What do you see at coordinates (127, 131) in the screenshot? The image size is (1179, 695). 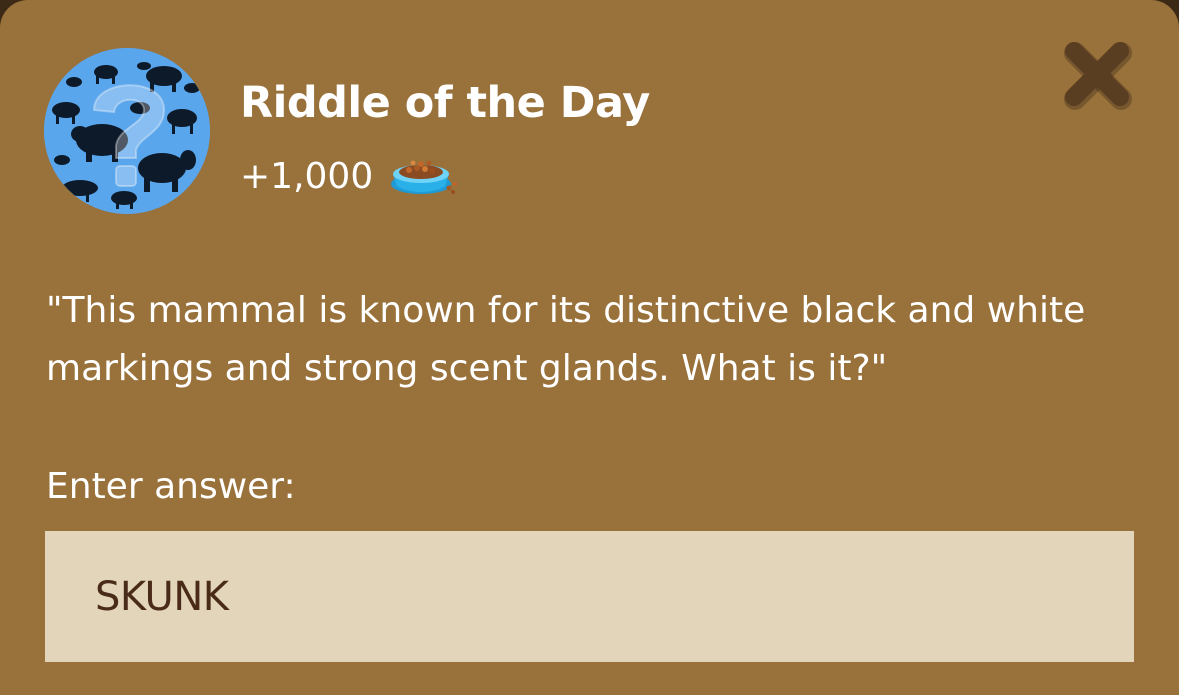 I see `animal-question-mark-icon` at bounding box center [127, 131].